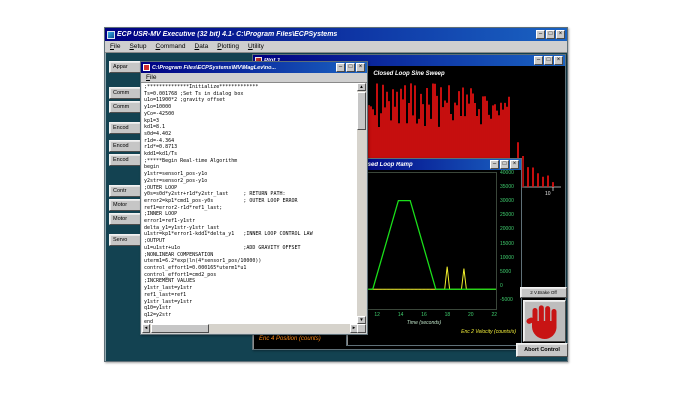 Image resolution: width=688 pixels, height=400 pixels. Describe the element at coordinates (507, 173) in the screenshot. I see `y-tick: 40000` at that location.